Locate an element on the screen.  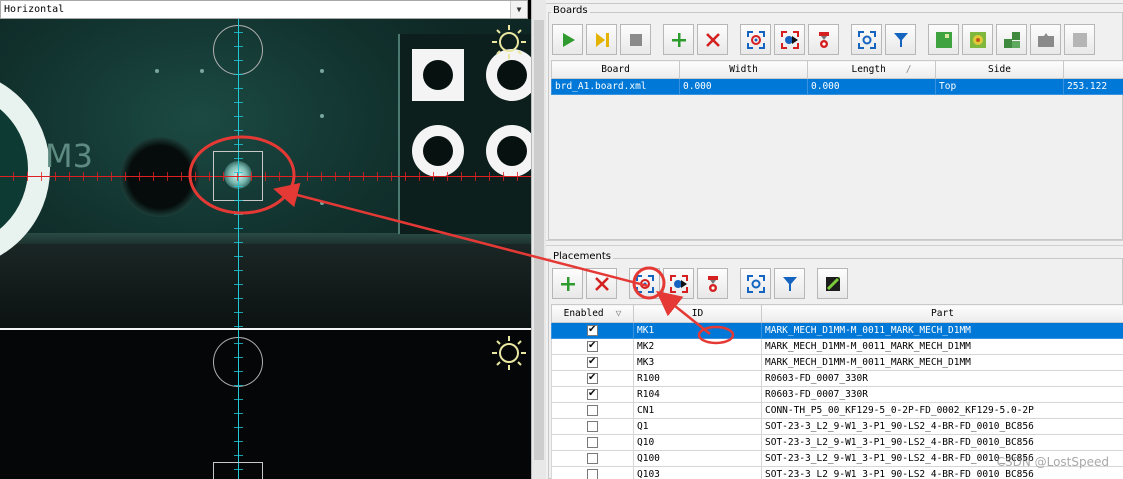
table-row: brd_A1.board.xml 0.000 0.000 Top 253.122 is located at coordinates (837, 86).